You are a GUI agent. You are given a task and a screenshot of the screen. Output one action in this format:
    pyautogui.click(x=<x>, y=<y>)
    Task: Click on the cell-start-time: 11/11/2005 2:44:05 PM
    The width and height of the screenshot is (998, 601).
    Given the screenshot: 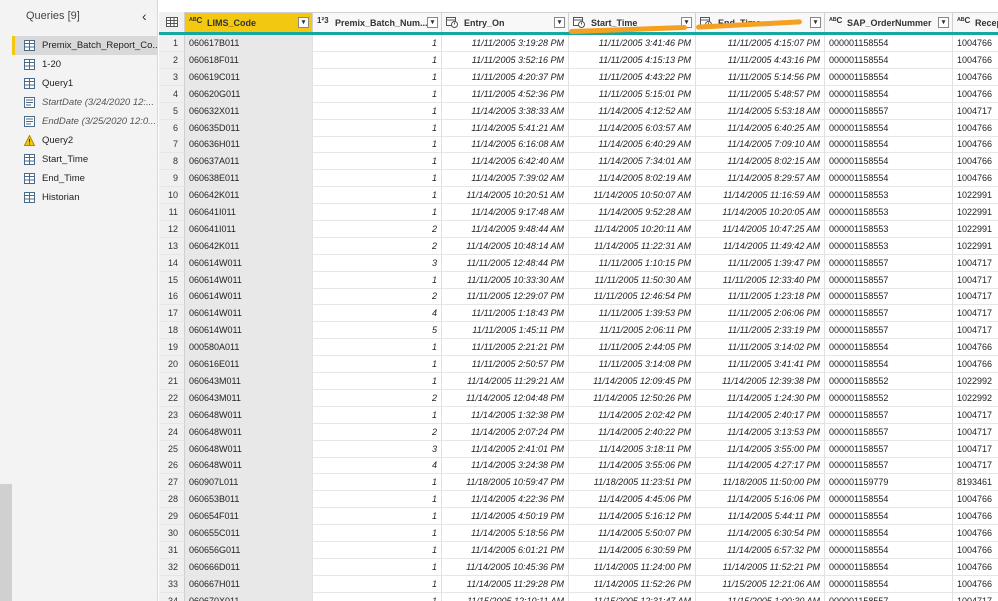 What is the action you would take?
    pyautogui.click(x=632, y=347)
    